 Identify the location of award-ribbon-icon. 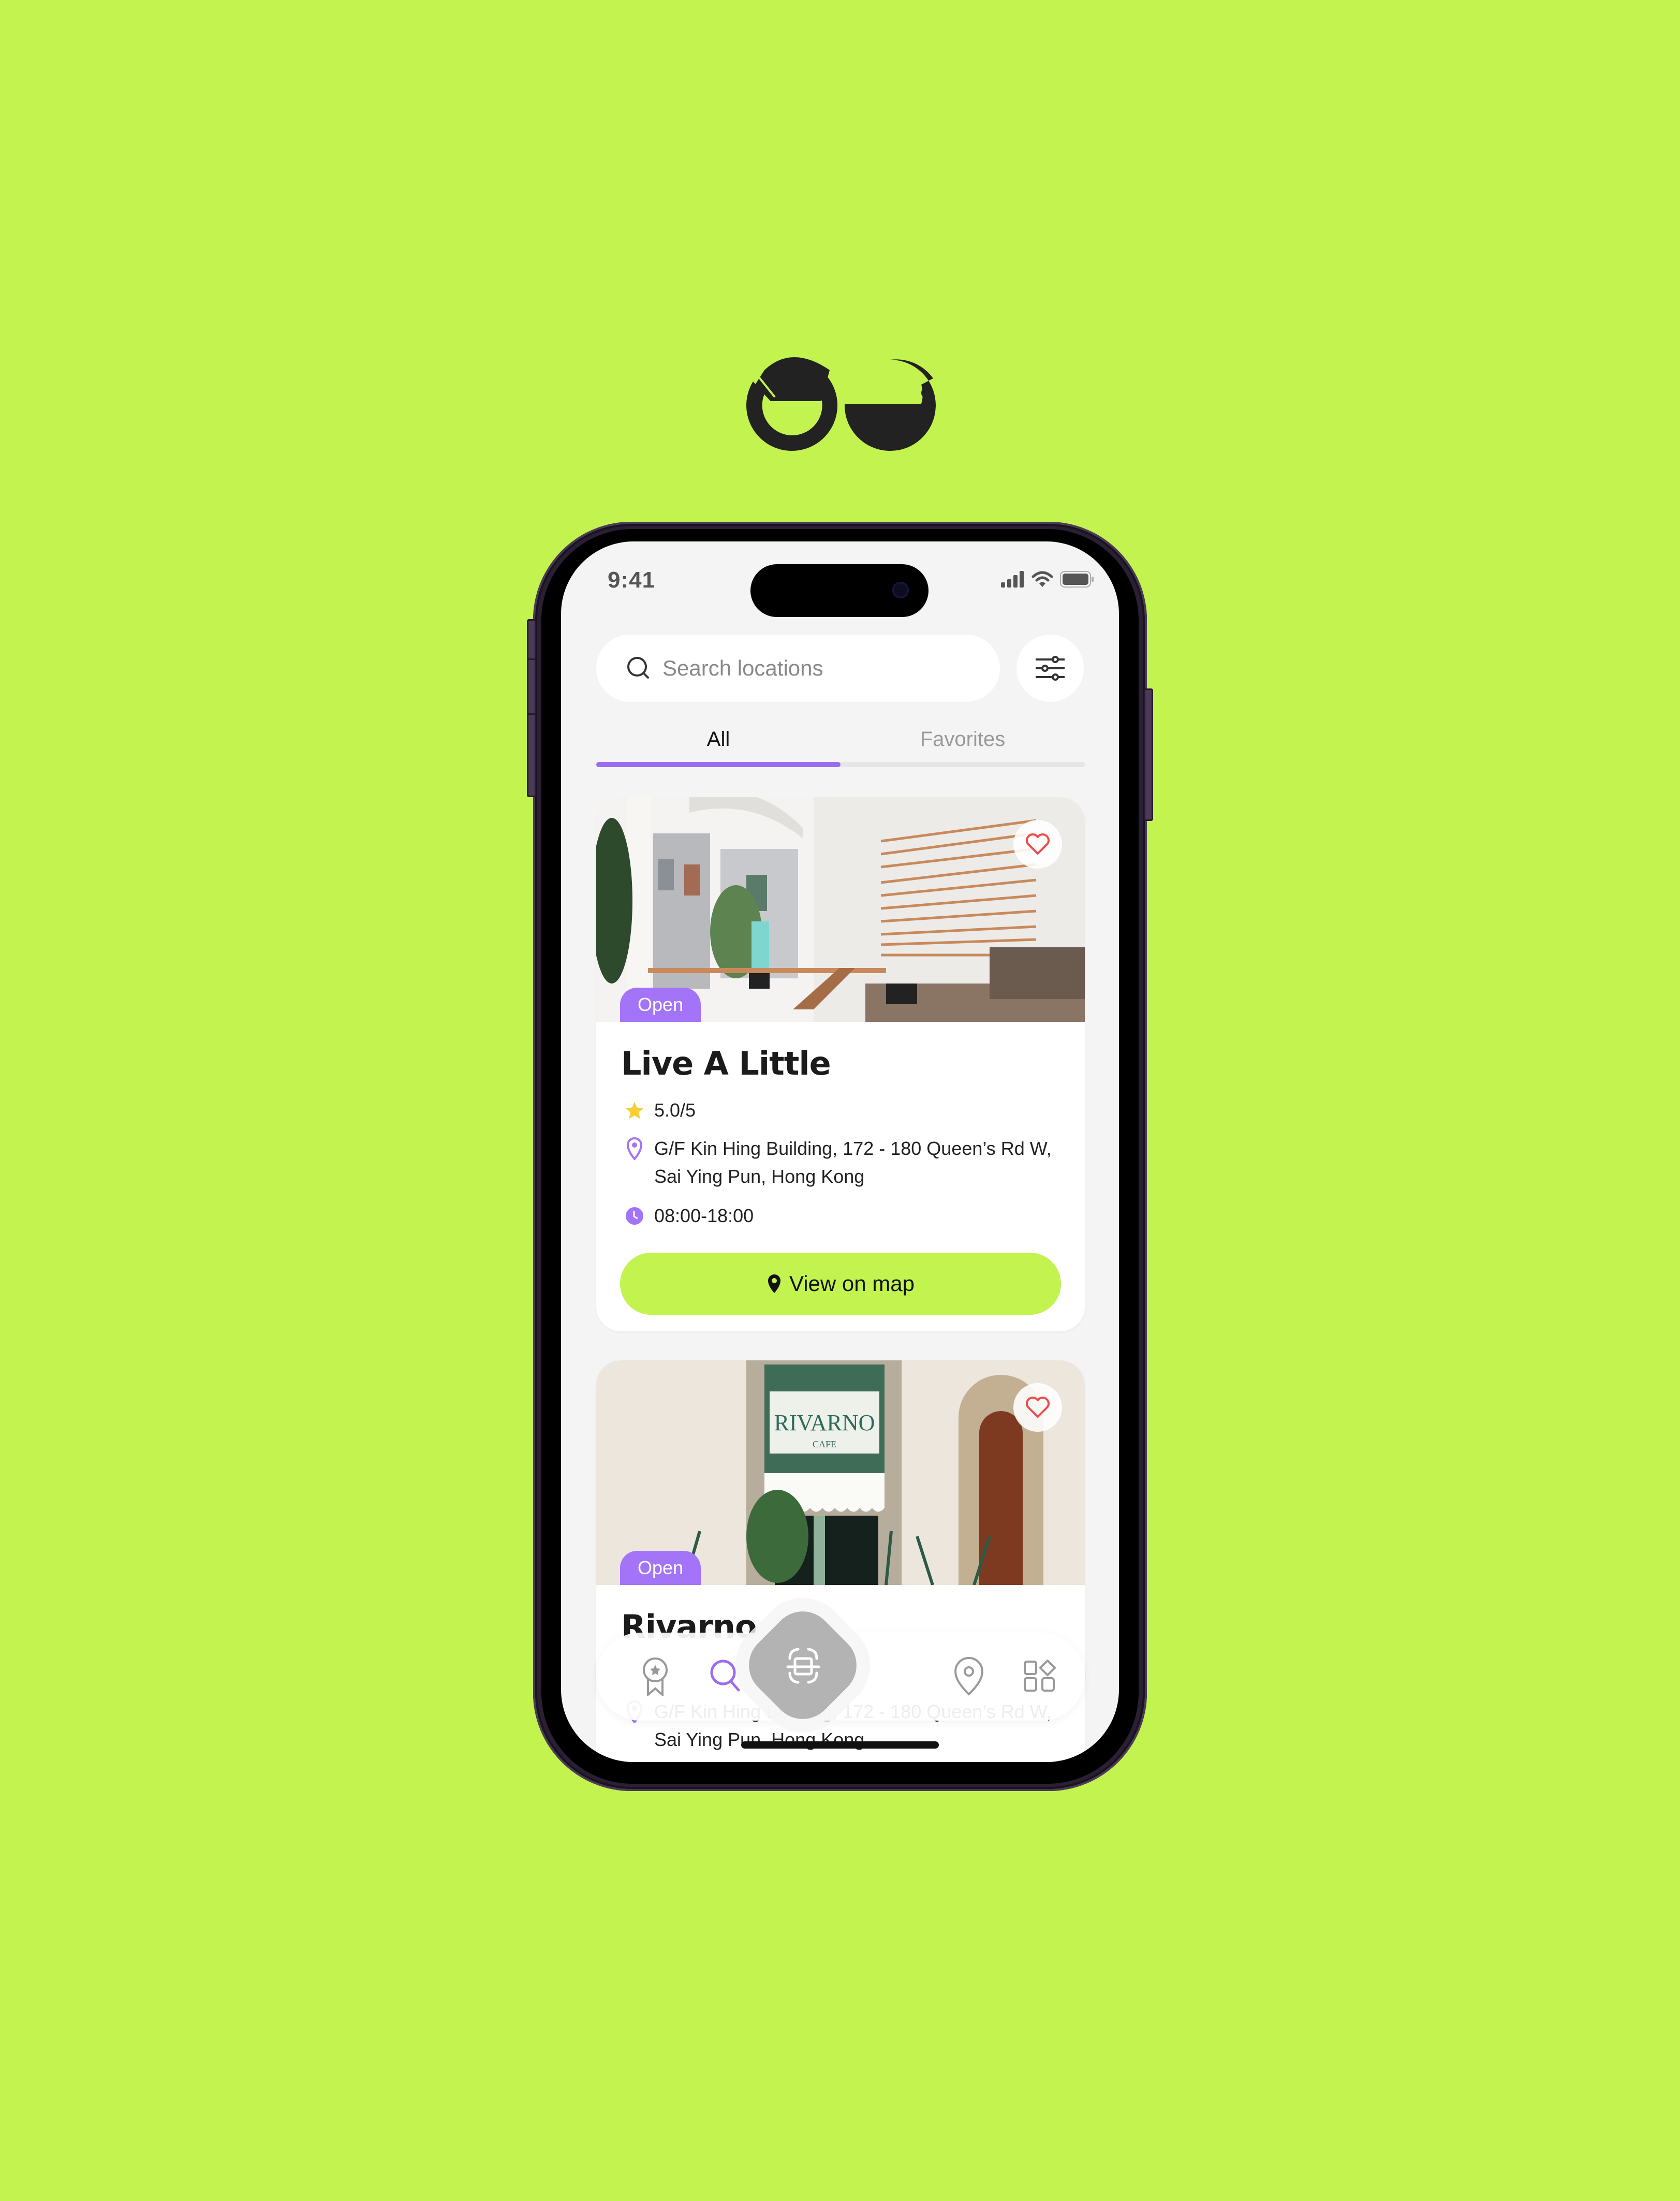
(655, 1676).